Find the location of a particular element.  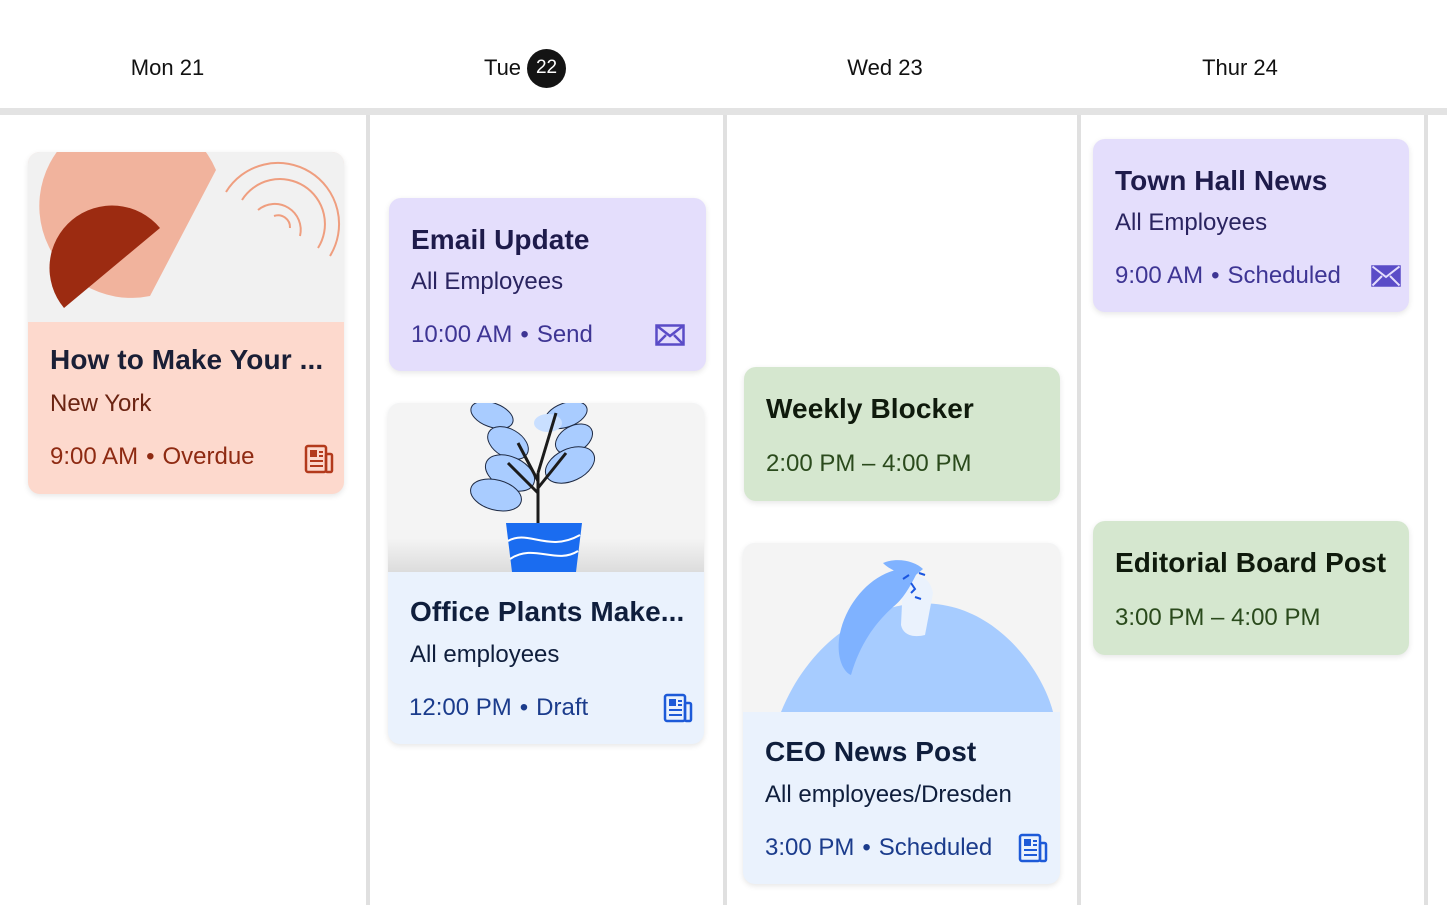

header-divider is located at coordinates (723, 111).